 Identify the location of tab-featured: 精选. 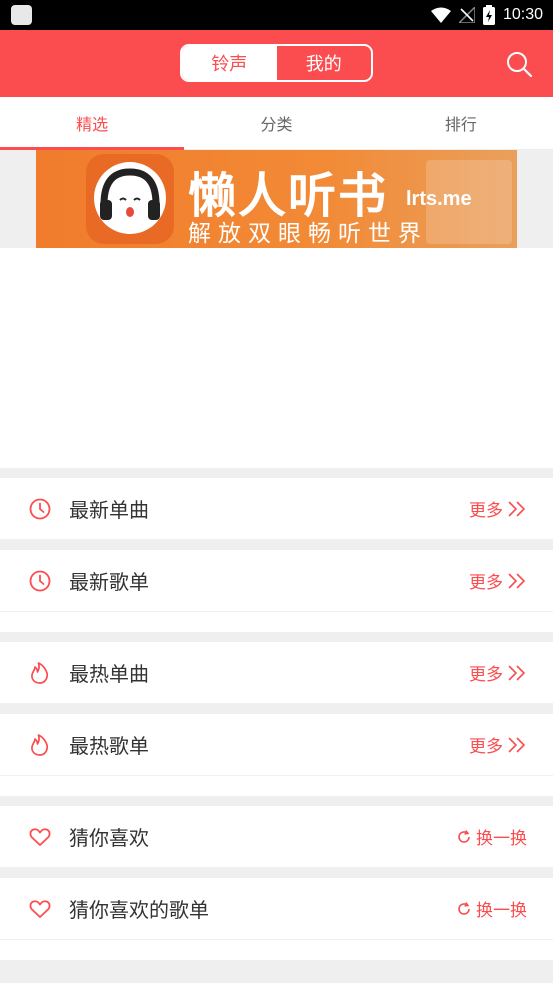
(92, 123).